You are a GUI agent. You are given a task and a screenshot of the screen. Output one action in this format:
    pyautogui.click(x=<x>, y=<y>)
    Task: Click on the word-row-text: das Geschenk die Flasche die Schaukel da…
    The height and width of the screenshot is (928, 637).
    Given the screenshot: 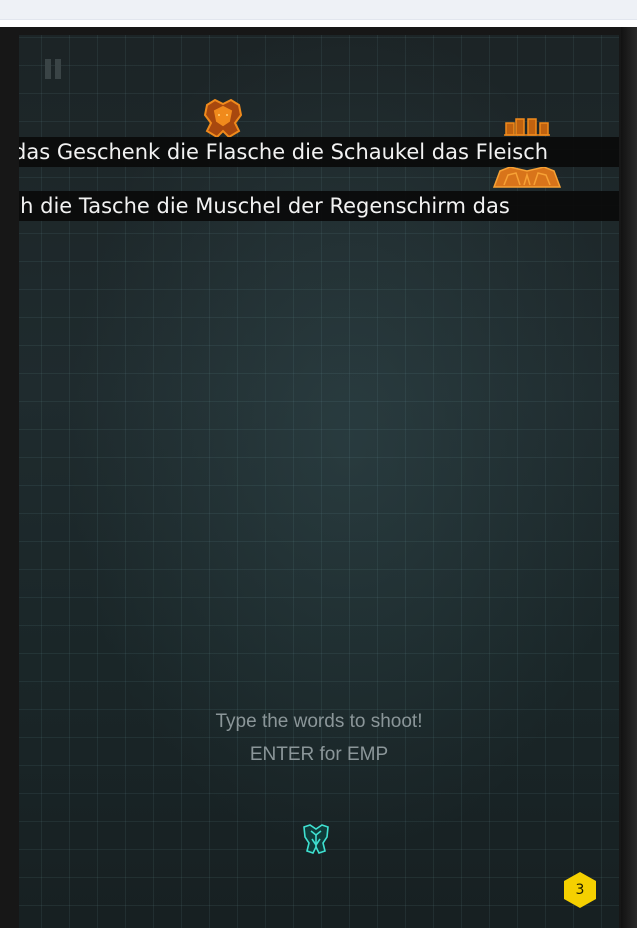 What is the action you would take?
    pyautogui.click(x=284, y=152)
    